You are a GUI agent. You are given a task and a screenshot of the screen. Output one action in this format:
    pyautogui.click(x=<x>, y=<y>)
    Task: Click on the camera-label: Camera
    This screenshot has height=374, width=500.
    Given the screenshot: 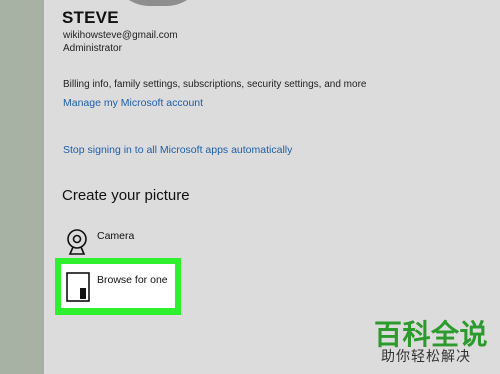 What is the action you would take?
    pyautogui.click(x=116, y=236)
    